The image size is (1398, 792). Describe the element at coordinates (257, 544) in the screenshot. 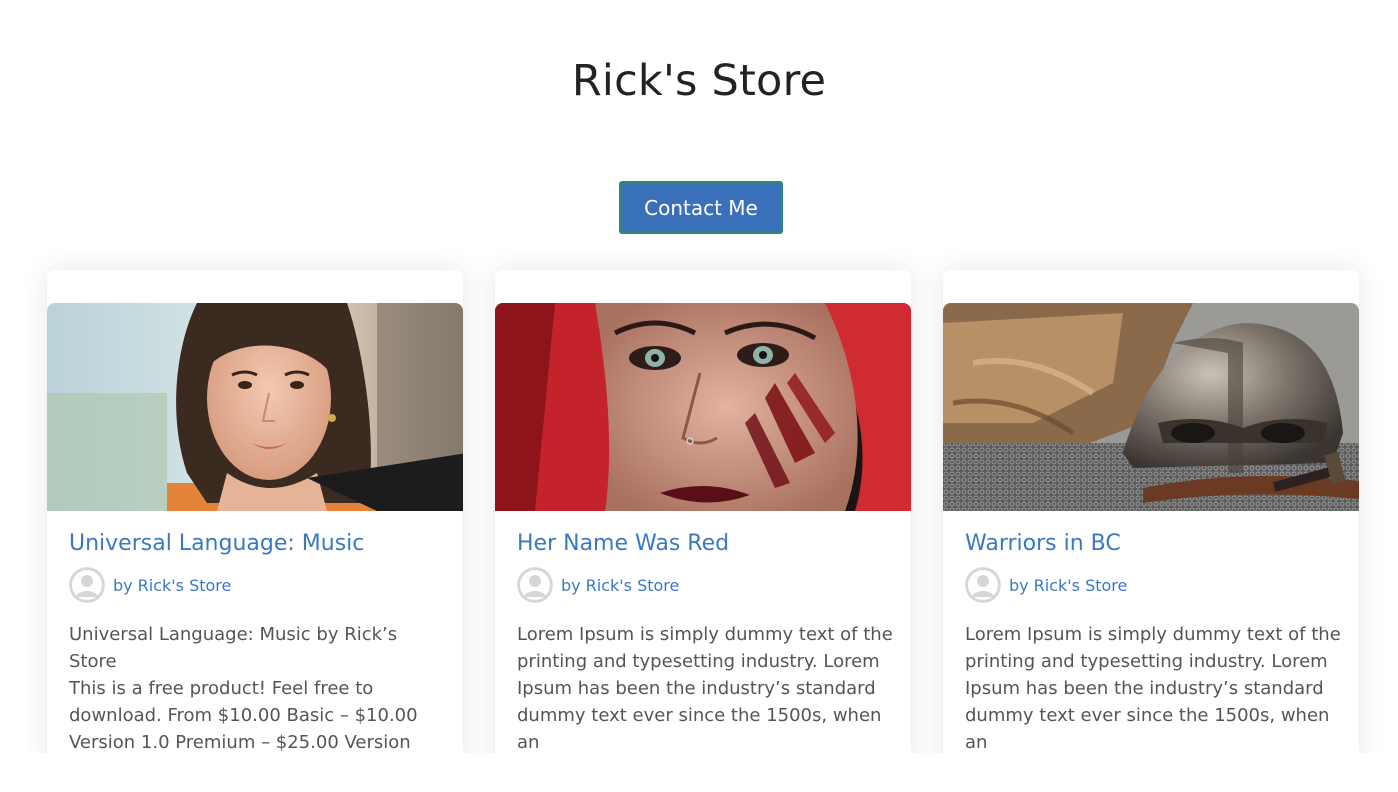

I see `card-title: Universal Language: Music` at that location.